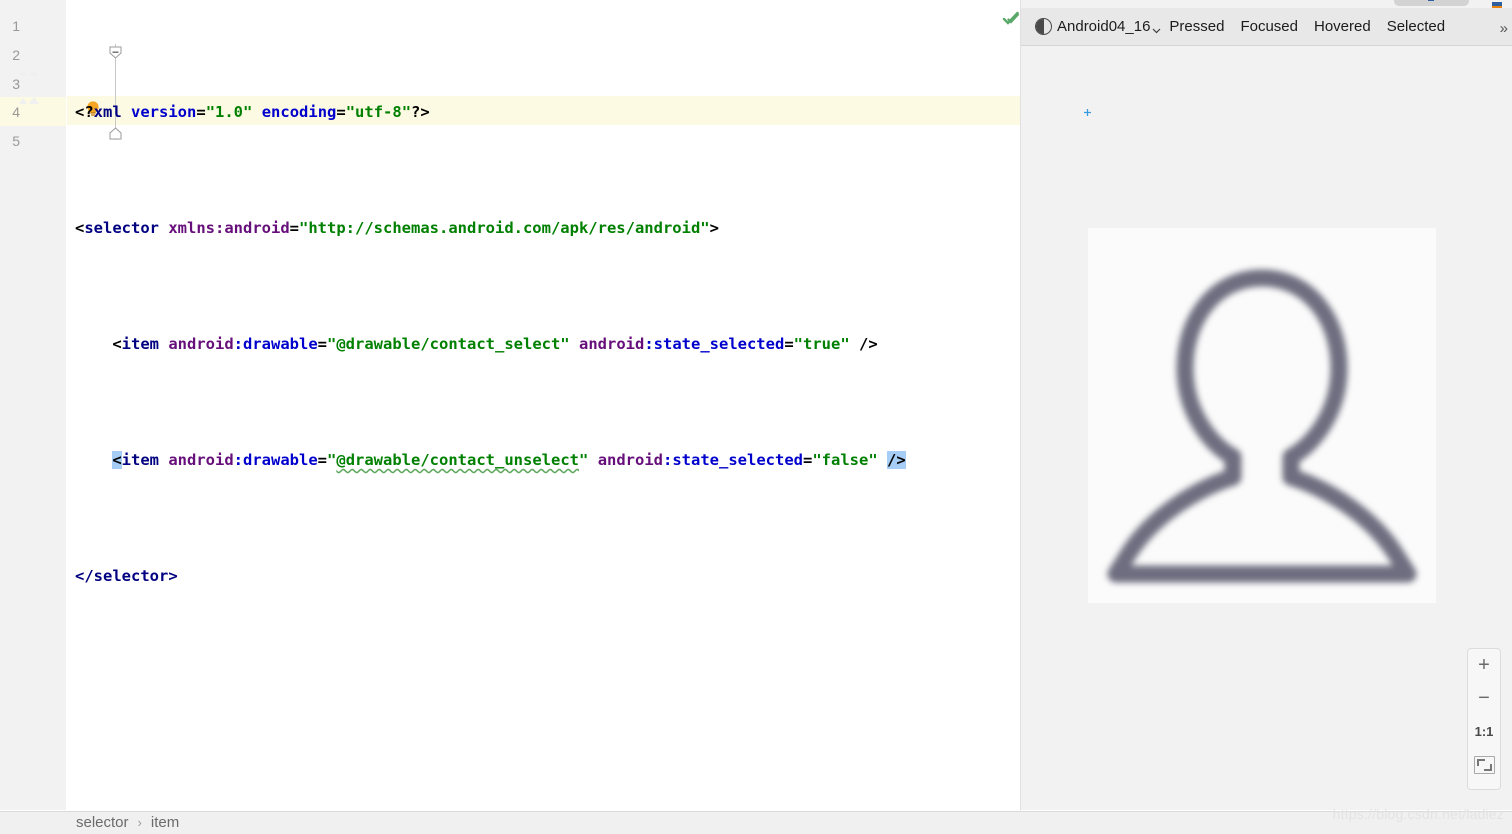 This screenshot has height=834, width=1512. What do you see at coordinates (490, 112) in the screenshot?
I see `code-line-1: <?xml version="1.0" encoding="utf-8"?>` at bounding box center [490, 112].